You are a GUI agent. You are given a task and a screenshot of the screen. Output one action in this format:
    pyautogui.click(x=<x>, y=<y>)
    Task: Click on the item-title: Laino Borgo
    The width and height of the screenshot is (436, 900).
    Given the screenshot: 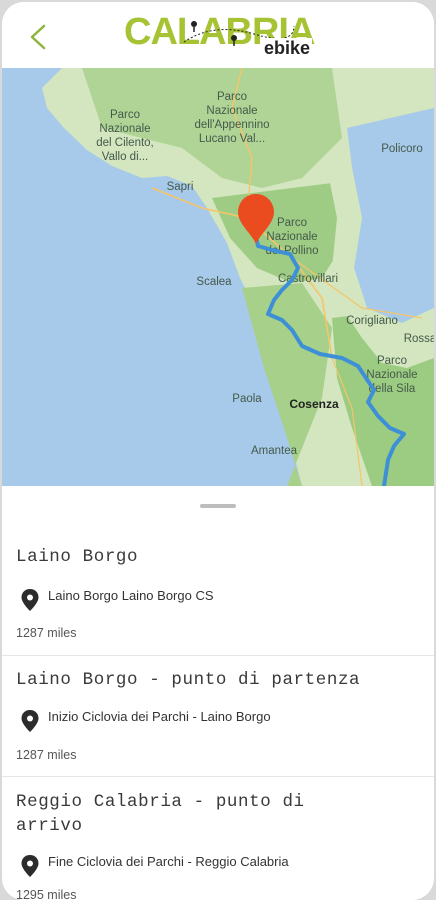 What is the action you would take?
    pyautogui.click(x=77, y=557)
    